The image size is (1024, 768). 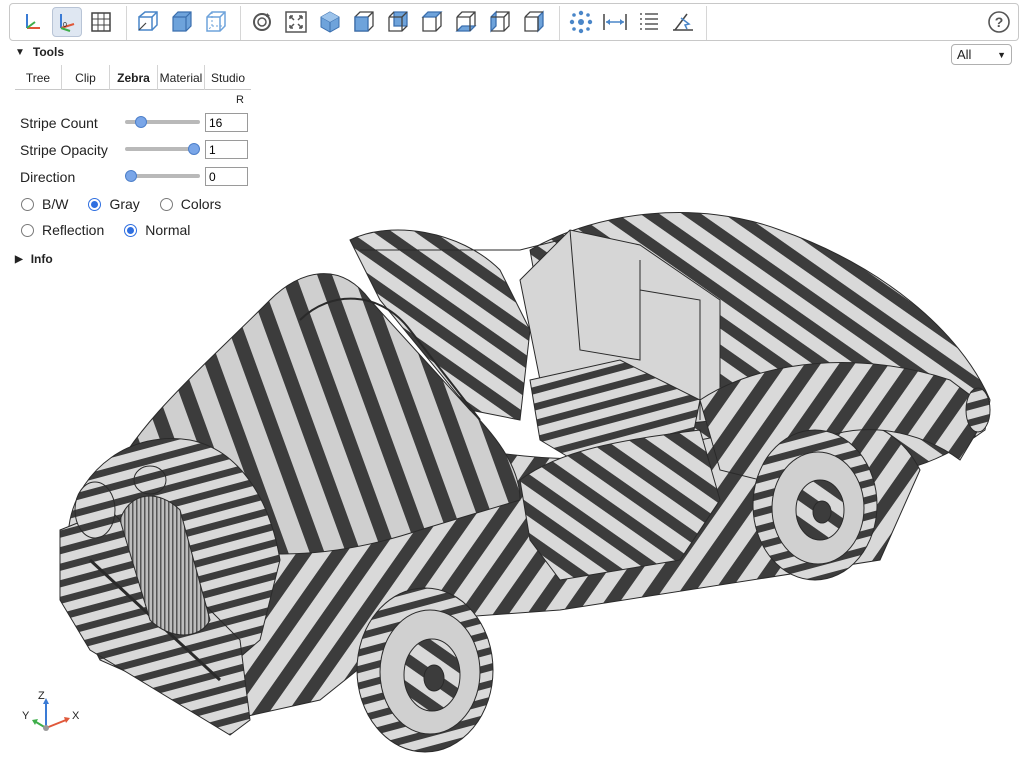 What do you see at coordinates (194, 149) in the screenshot?
I see `stripe-opacity-slider-thumb` at bounding box center [194, 149].